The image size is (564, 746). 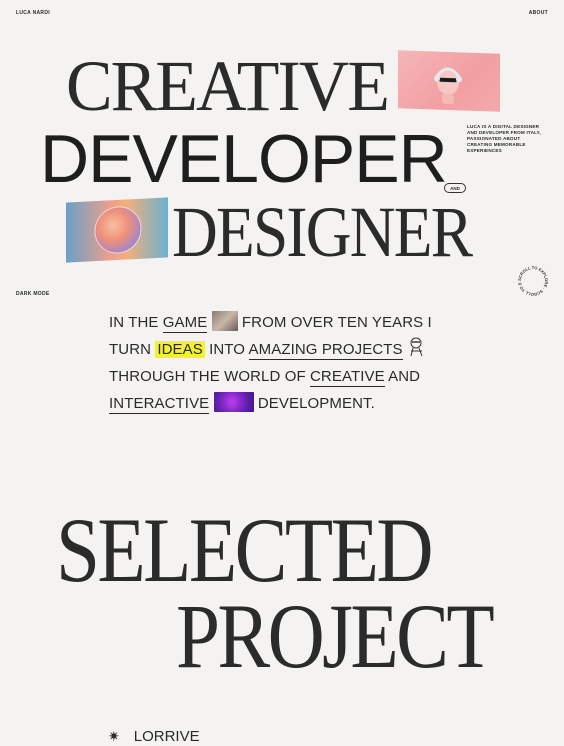 What do you see at coordinates (448, 86) in the screenshot?
I see `figure-with-headphones-icon` at bounding box center [448, 86].